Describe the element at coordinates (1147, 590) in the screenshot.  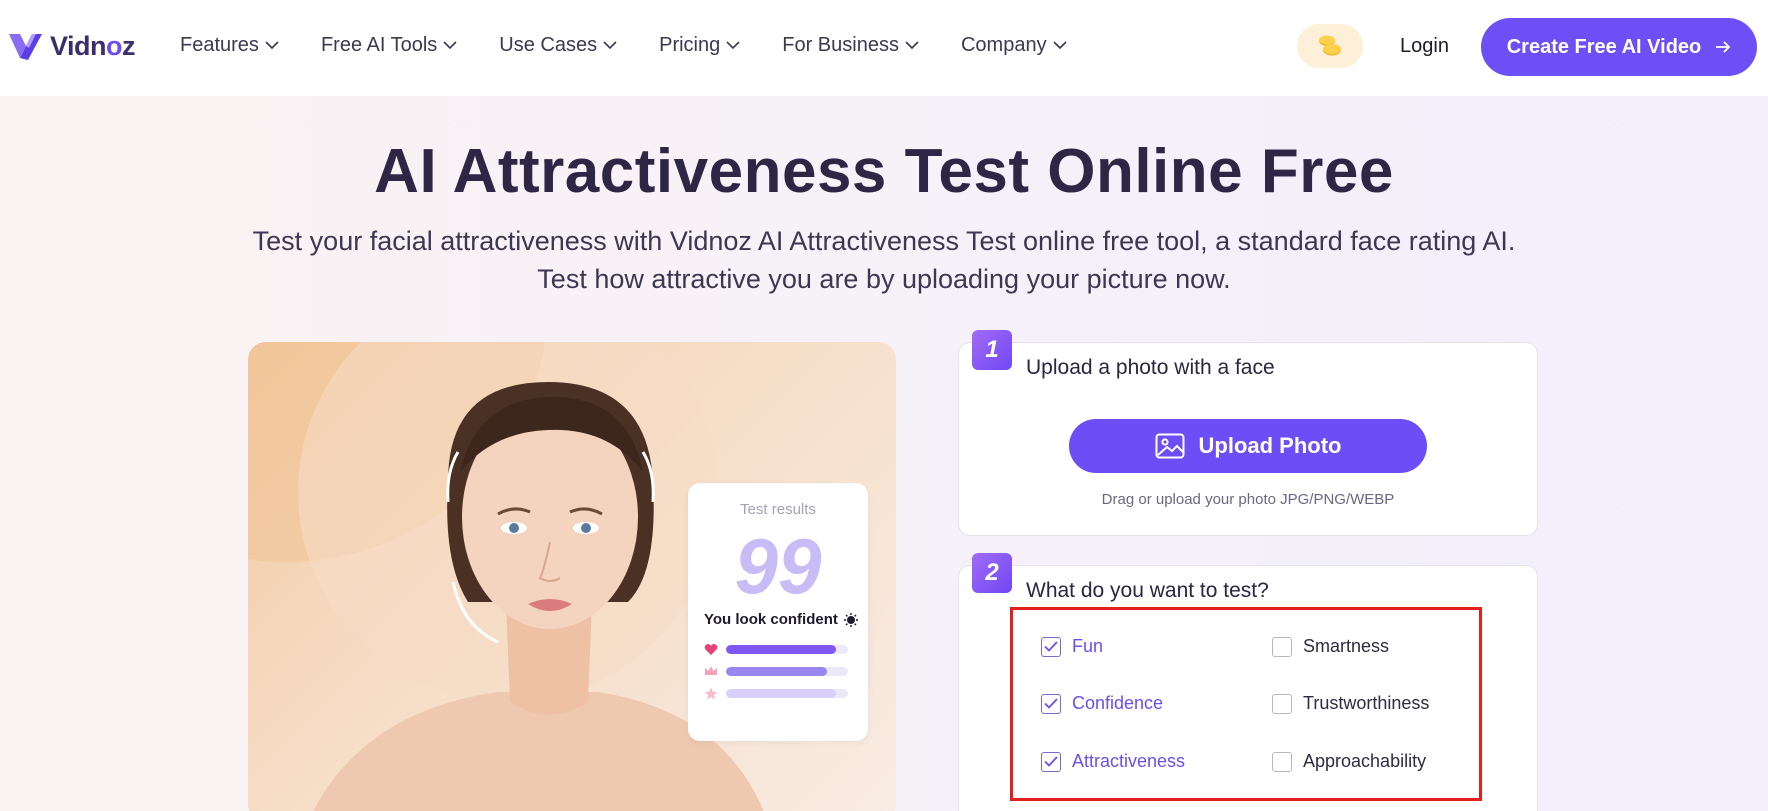
I see `step-2-title: What do you want to test?` at that location.